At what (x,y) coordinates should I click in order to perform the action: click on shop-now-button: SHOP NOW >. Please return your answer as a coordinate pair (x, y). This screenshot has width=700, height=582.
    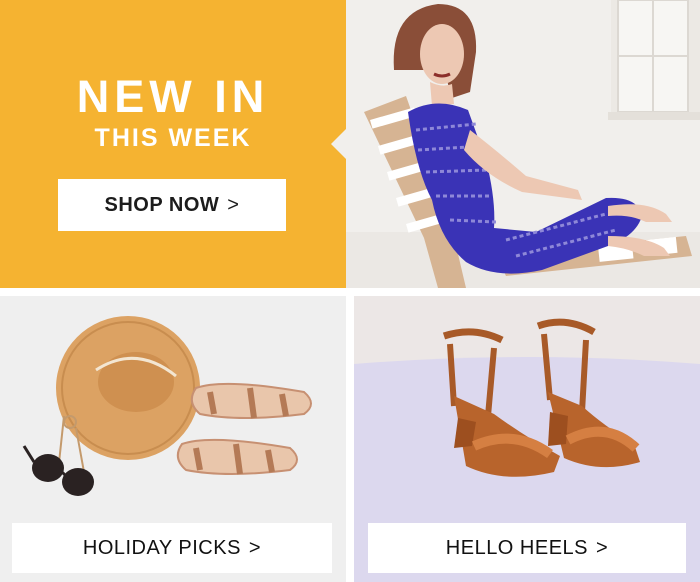
    Looking at the image, I should click on (172, 205).